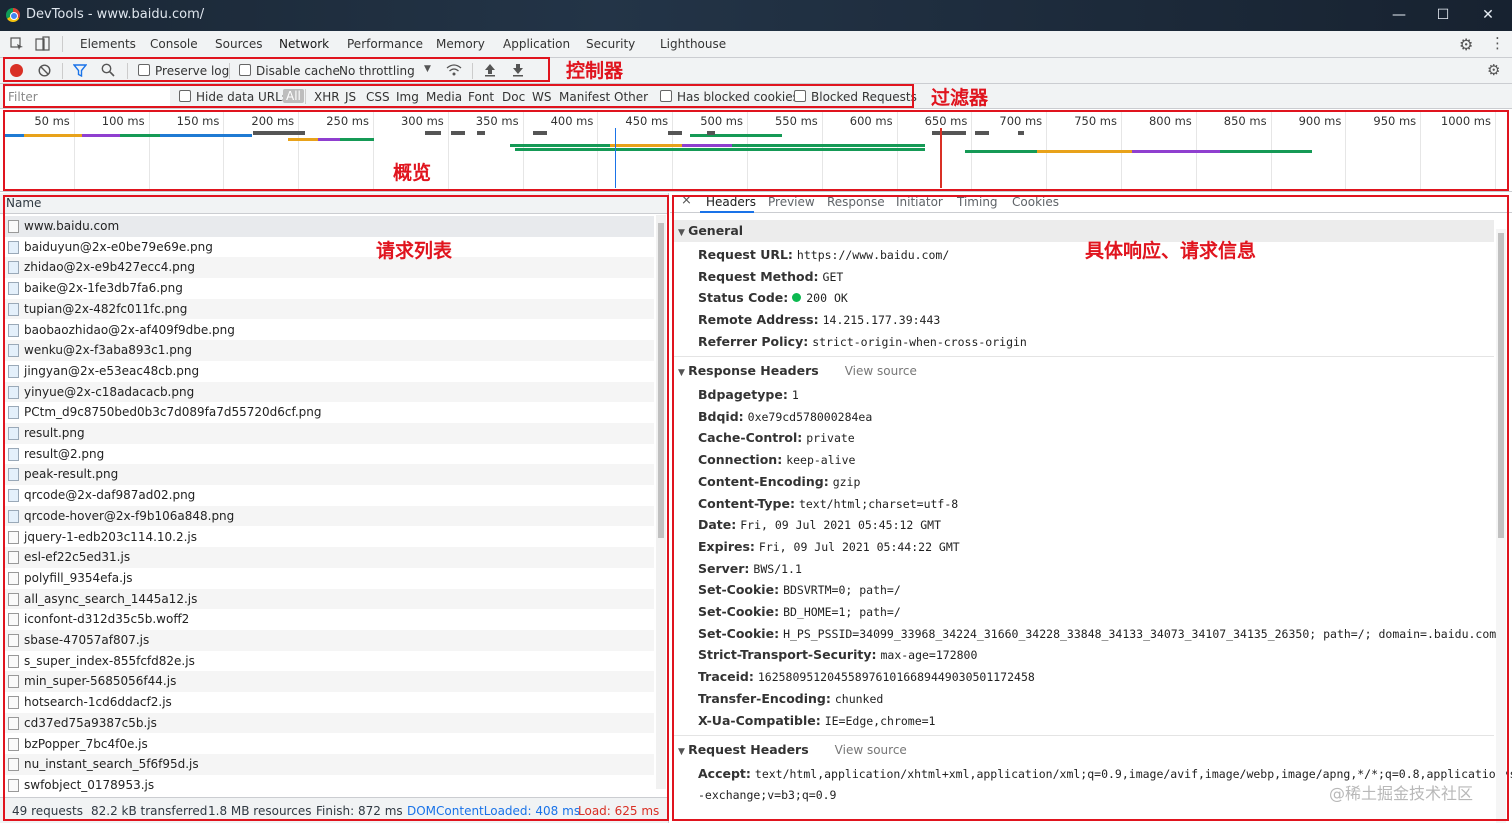 This screenshot has width=1512, height=823. Describe the element at coordinates (174, 44) in the screenshot. I see `tab-console: Console` at that location.